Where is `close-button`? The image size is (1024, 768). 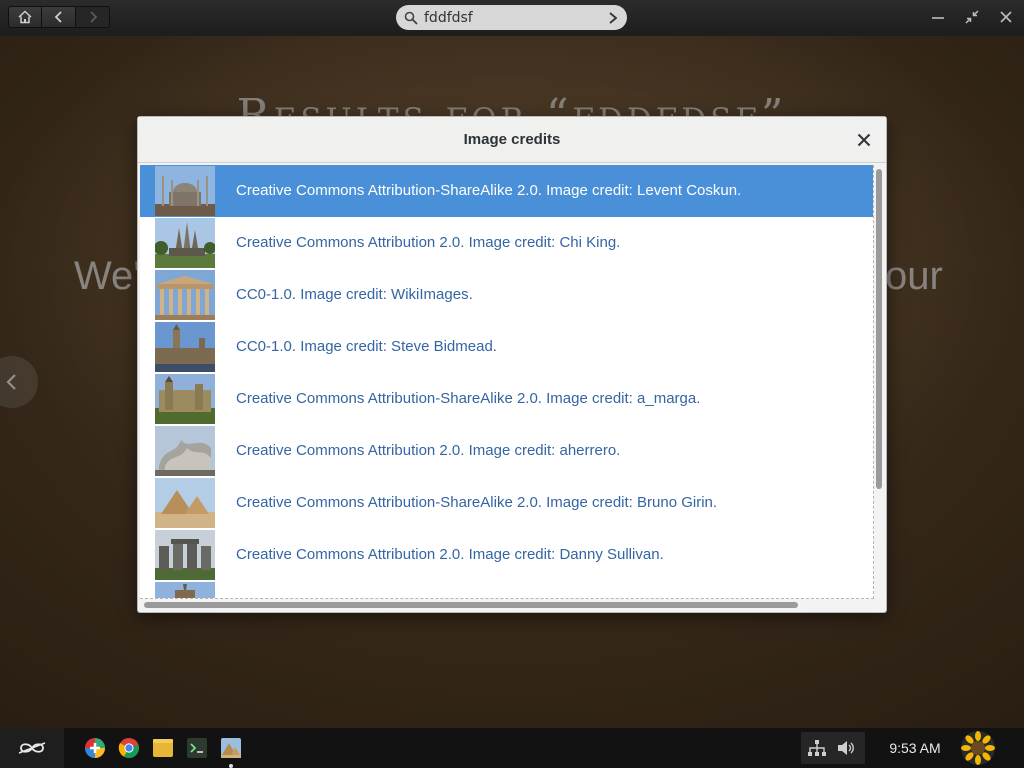 close-button is located at coordinates (1006, 17).